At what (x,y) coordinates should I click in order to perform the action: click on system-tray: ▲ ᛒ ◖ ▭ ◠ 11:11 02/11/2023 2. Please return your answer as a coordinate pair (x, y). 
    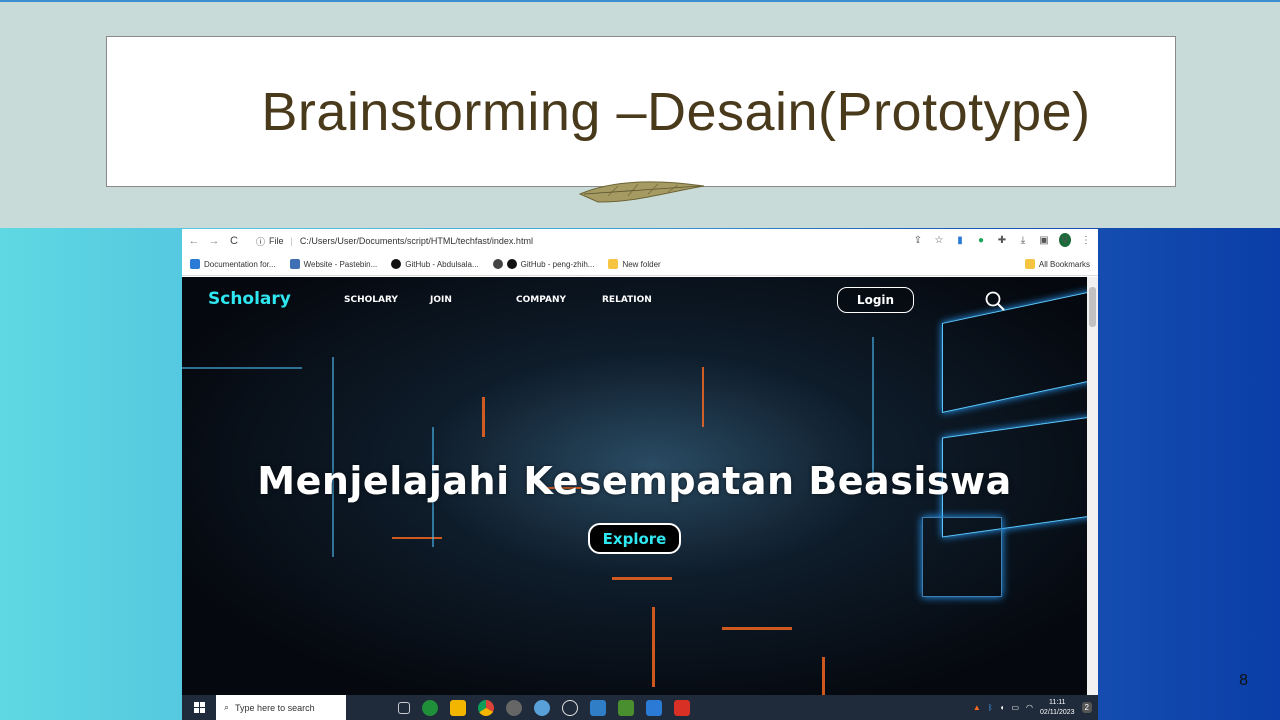
    Looking at the image, I should click on (1032, 707).